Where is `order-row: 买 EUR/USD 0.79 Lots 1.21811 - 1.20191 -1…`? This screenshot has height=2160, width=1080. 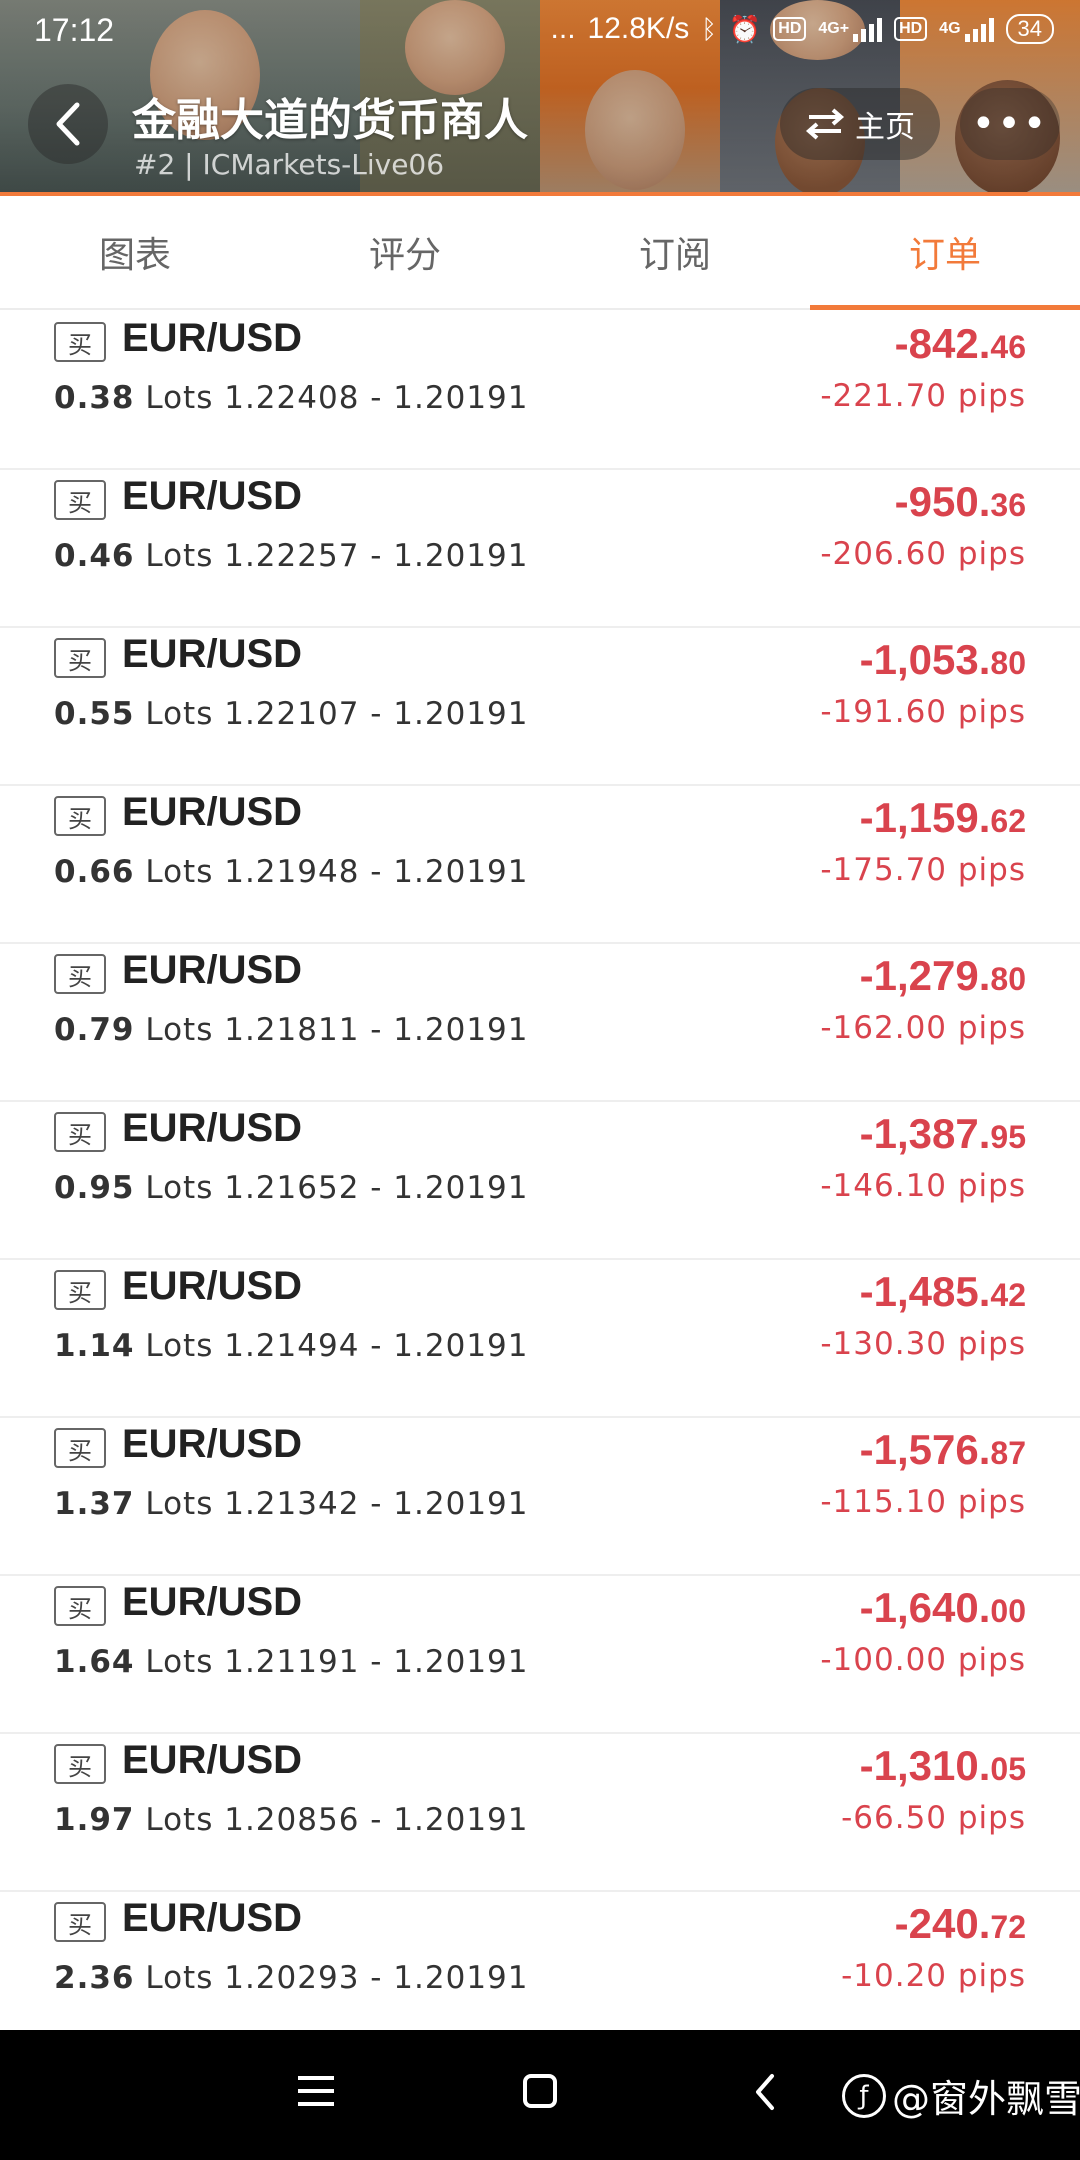
order-row: 买 EUR/USD 0.79 Lots 1.21811 - 1.20191 -1… is located at coordinates (540, 1023).